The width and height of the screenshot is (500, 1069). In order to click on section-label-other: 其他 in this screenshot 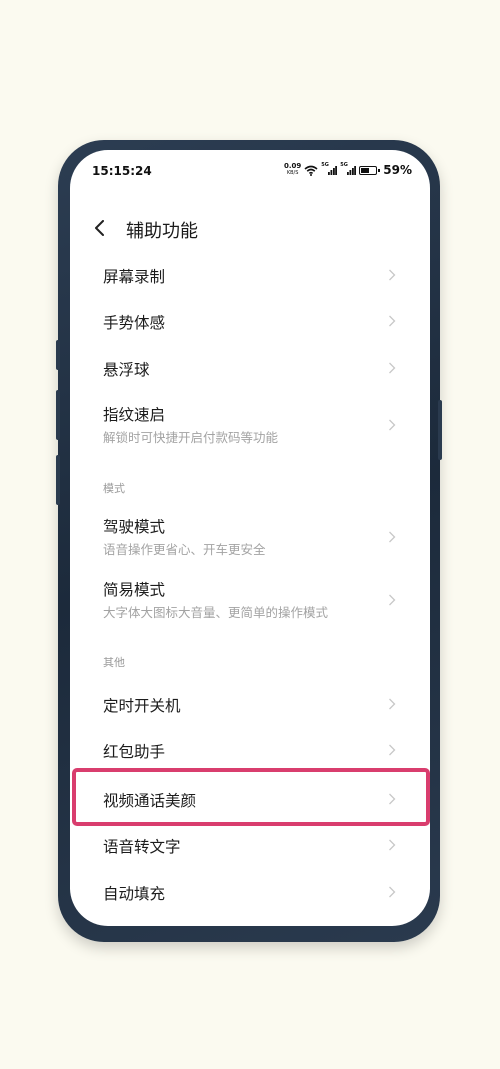, I will do `click(114, 662)`.